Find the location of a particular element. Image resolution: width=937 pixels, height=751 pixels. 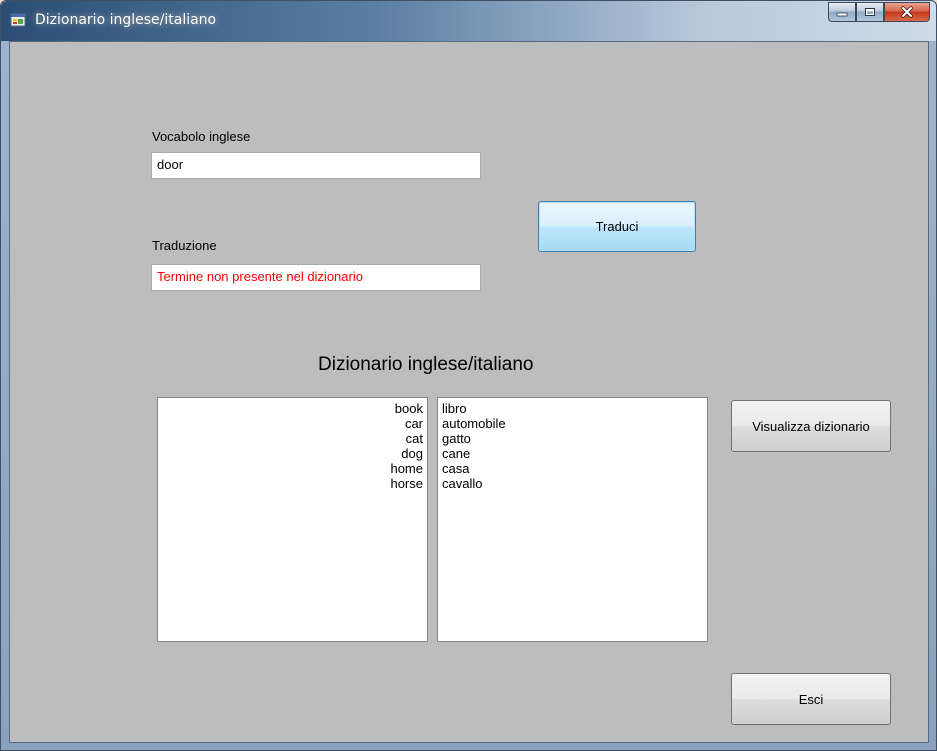

close-icon is located at coordinates (907, 12).